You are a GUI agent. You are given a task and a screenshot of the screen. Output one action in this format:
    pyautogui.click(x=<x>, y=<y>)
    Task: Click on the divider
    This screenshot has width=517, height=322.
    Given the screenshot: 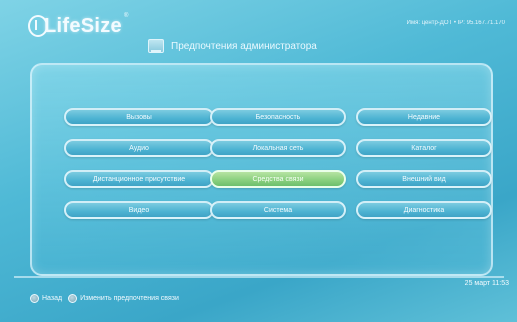 What is the action you would take?
    pyautogui.click(x=259, y=277)
    